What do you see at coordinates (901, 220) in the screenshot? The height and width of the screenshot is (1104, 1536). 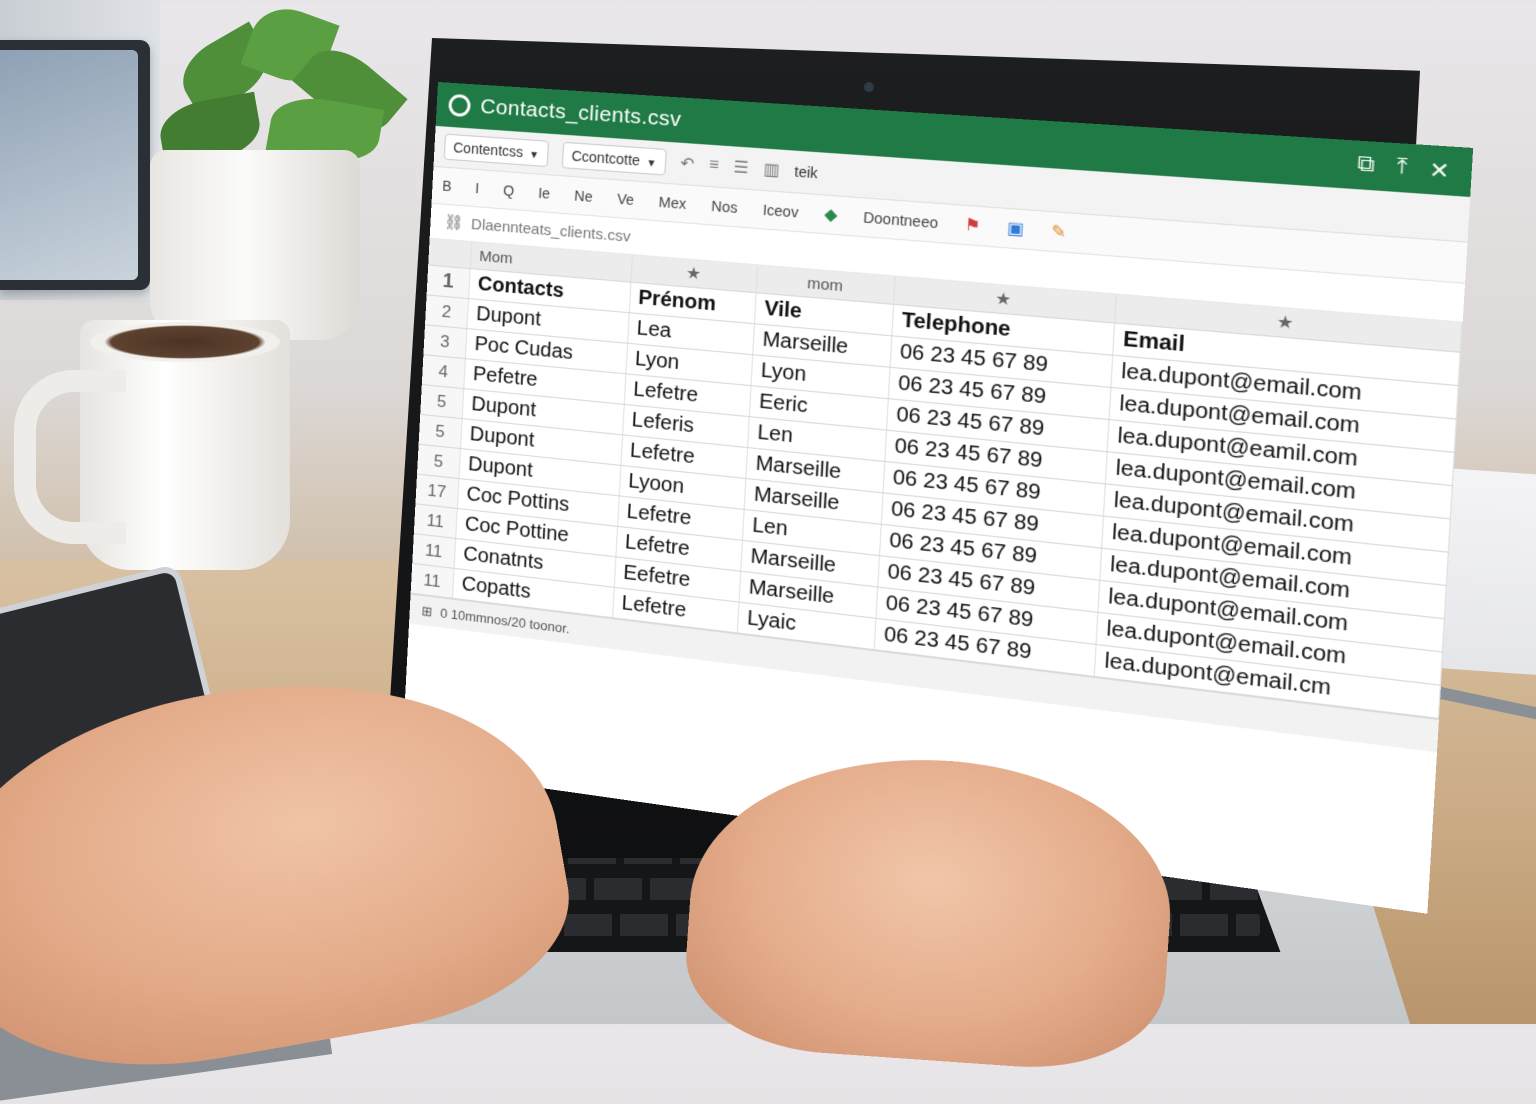 I see `colored-label: Doontneeo` at bounding box center [901, 220].